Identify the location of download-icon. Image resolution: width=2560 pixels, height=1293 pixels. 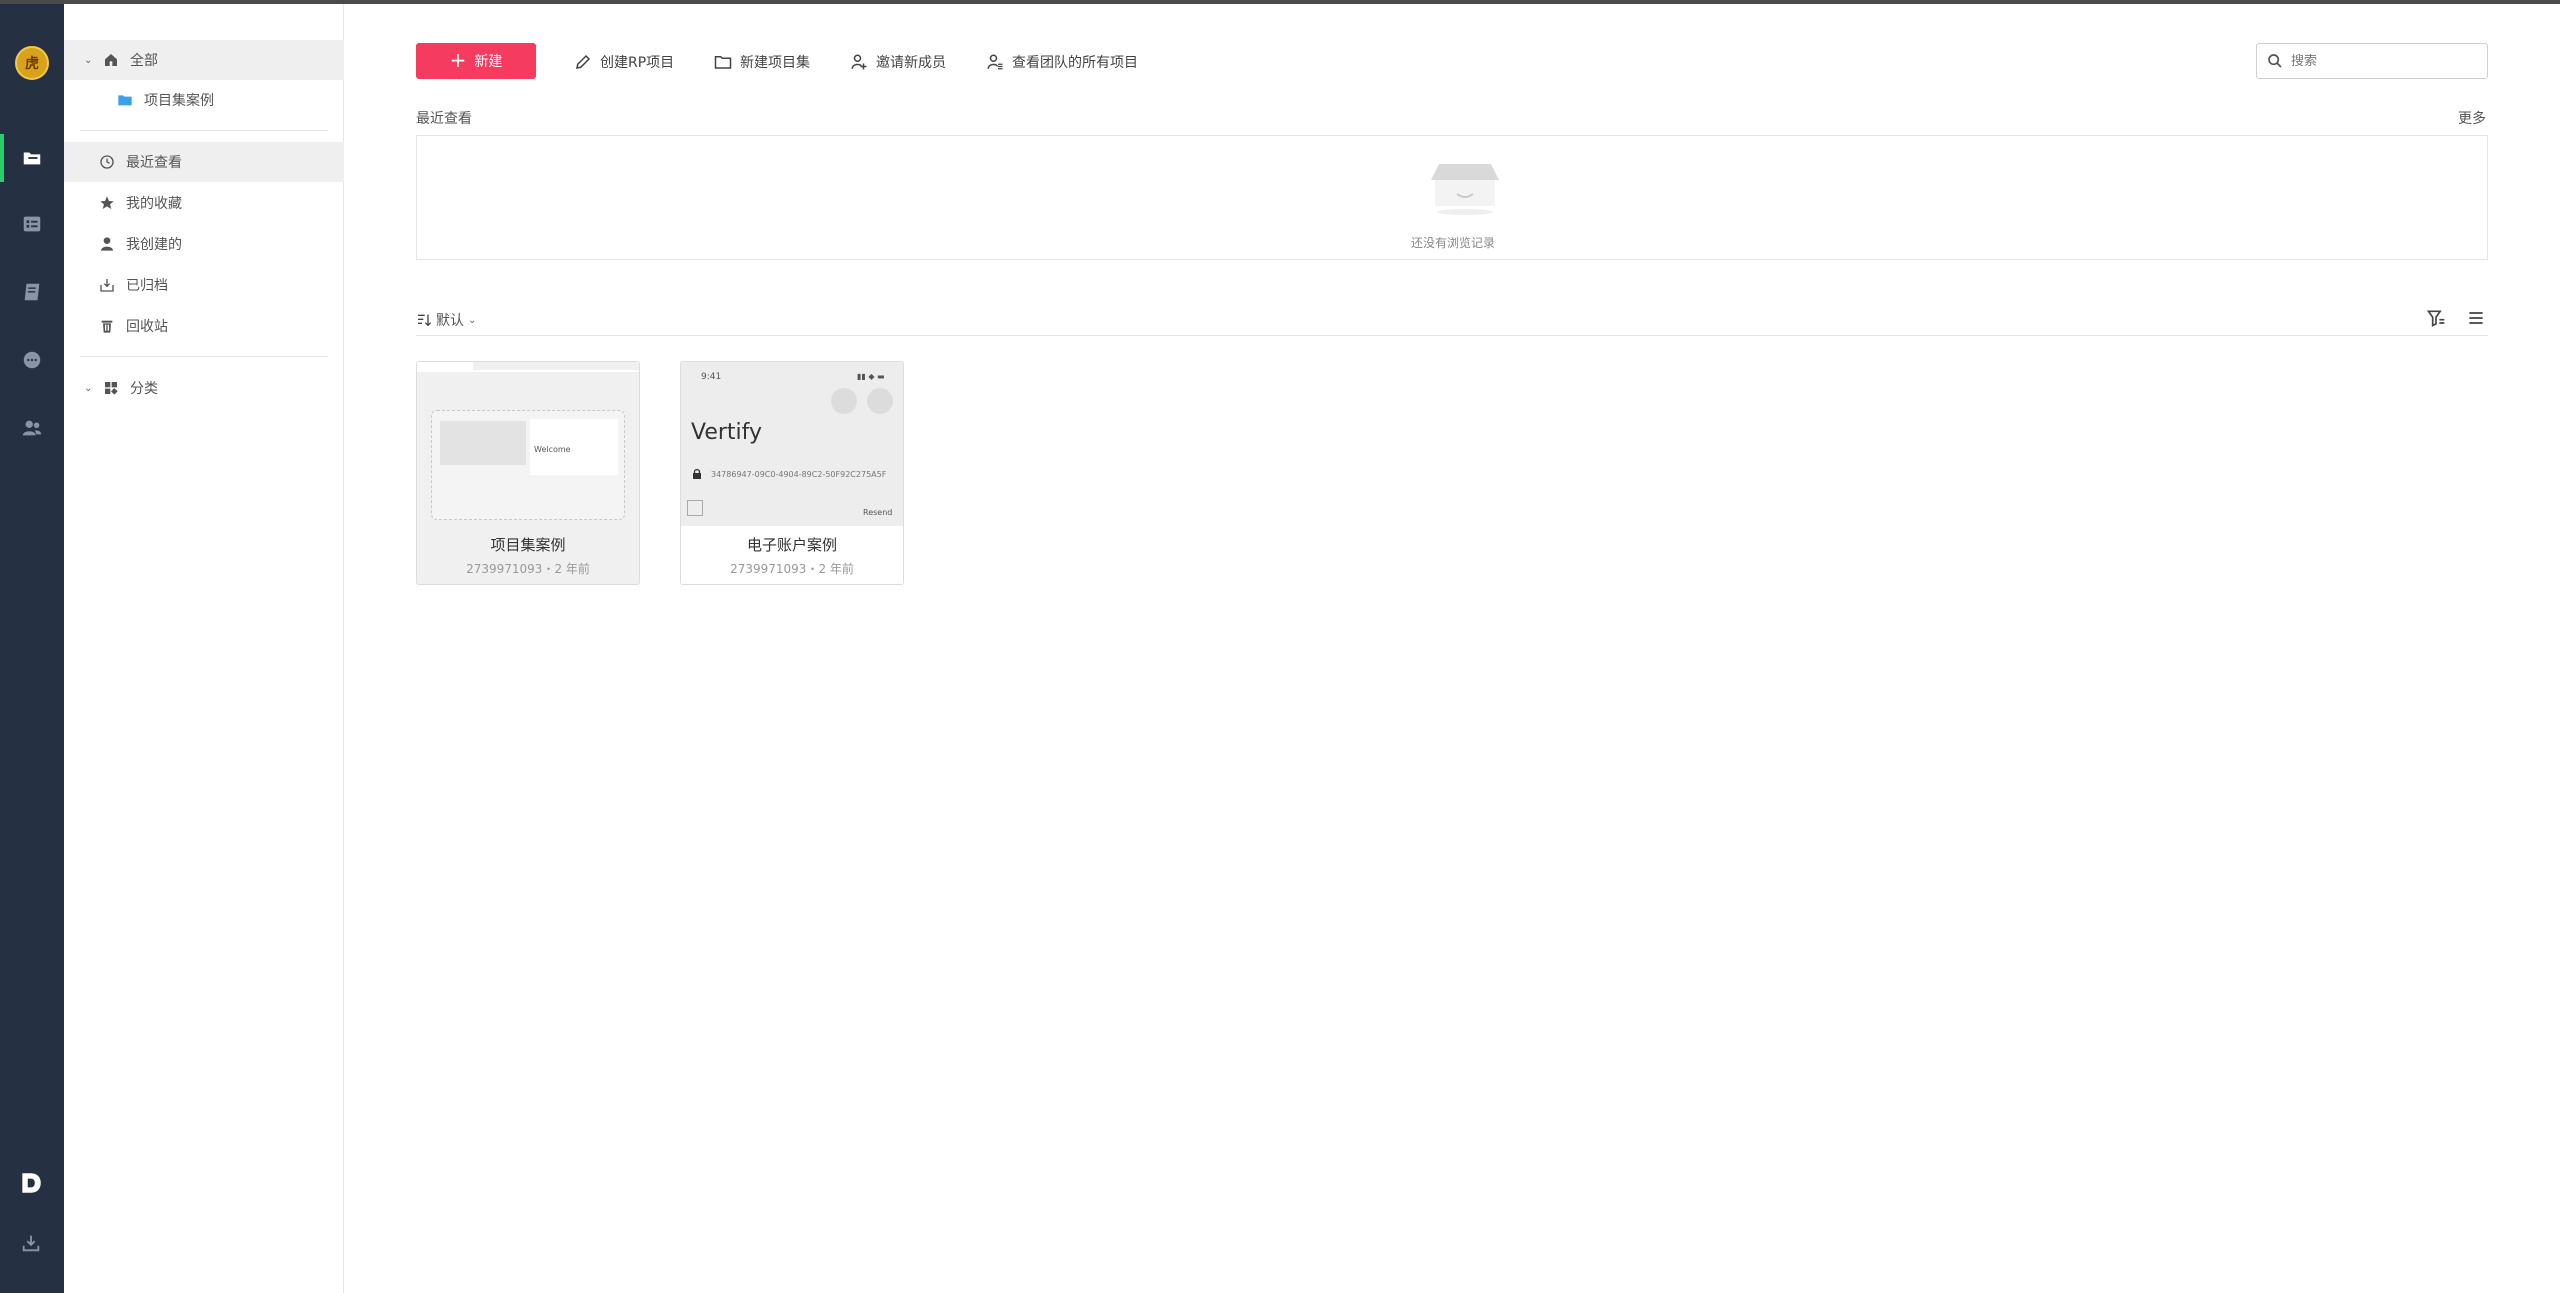
(31, 1243).